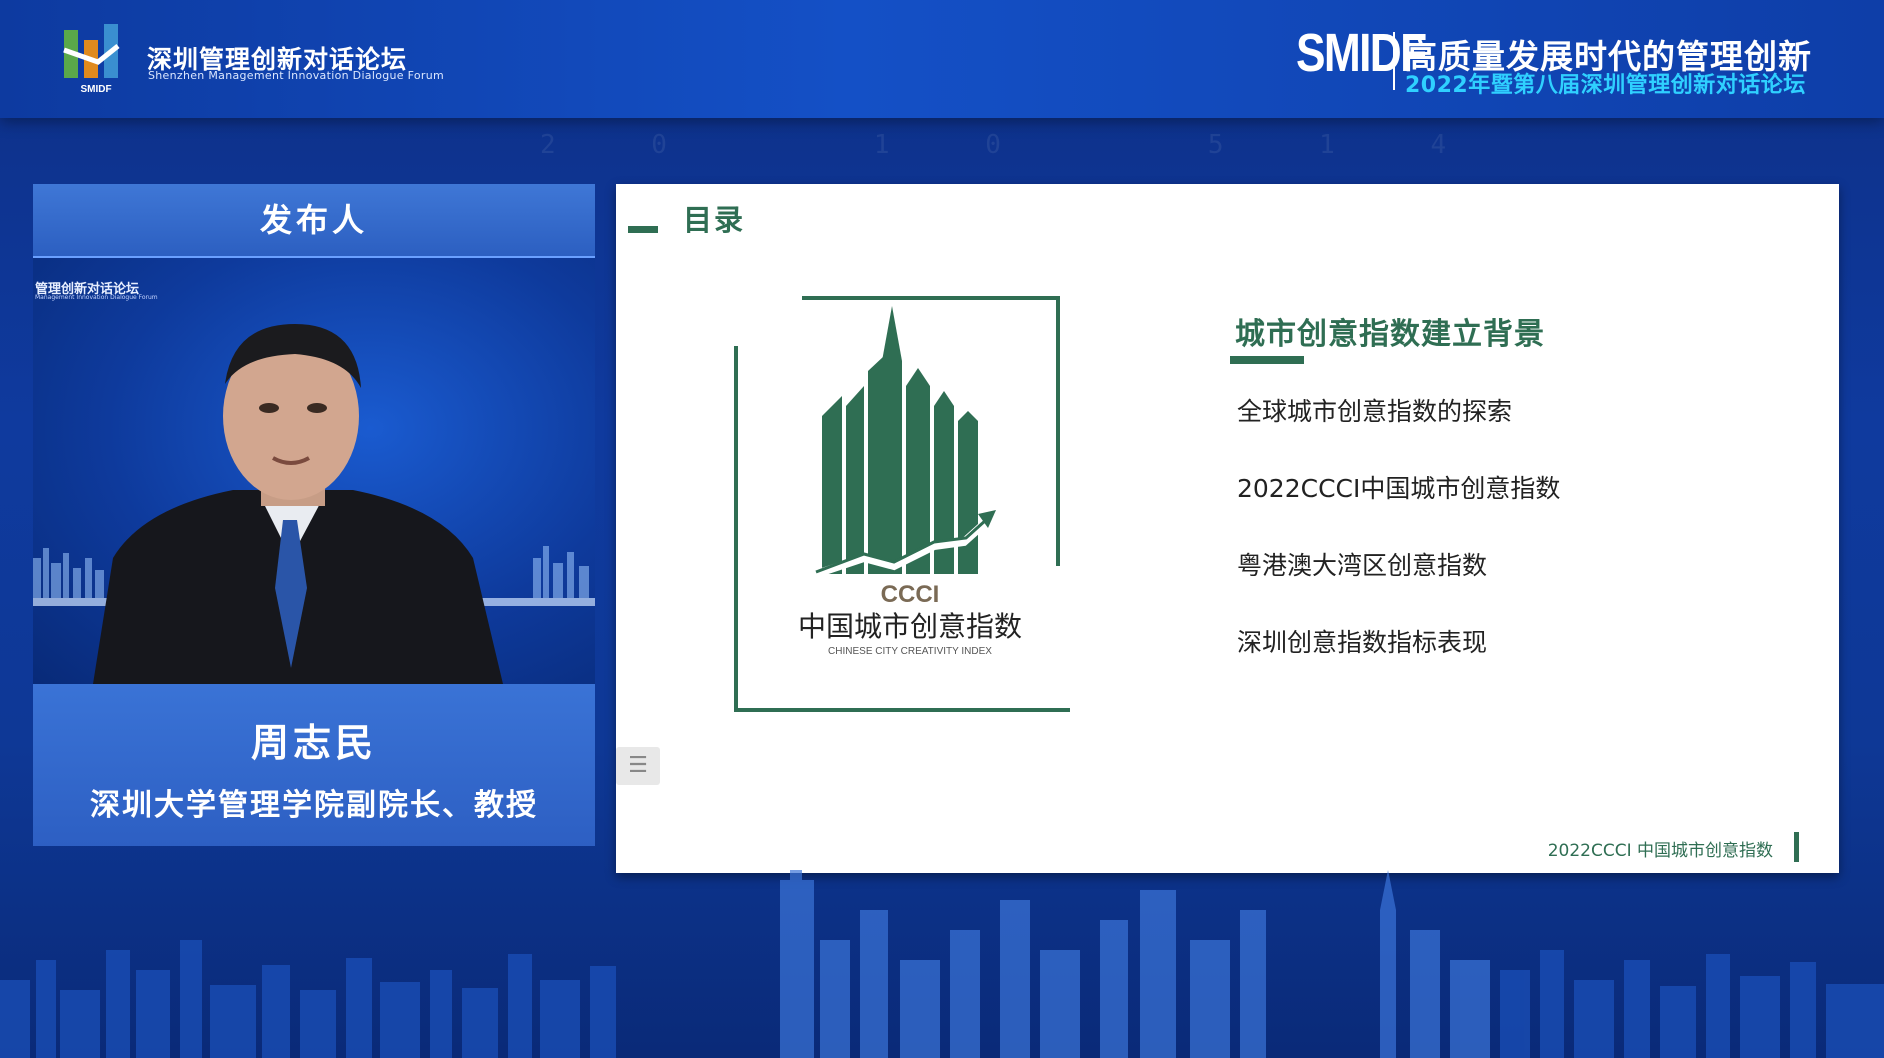 Image resolution: width=1884 pixels, height=1058 pixels. I want to click on logo-abbr: CCCI, so click(910, 594).